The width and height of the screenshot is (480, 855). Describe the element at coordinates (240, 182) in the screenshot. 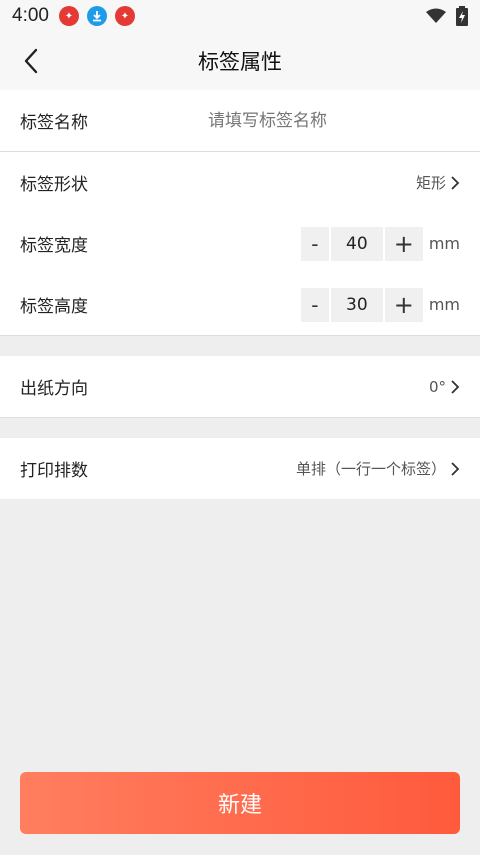

I see `label-shape-row: 标签形状 矩形` at that location.